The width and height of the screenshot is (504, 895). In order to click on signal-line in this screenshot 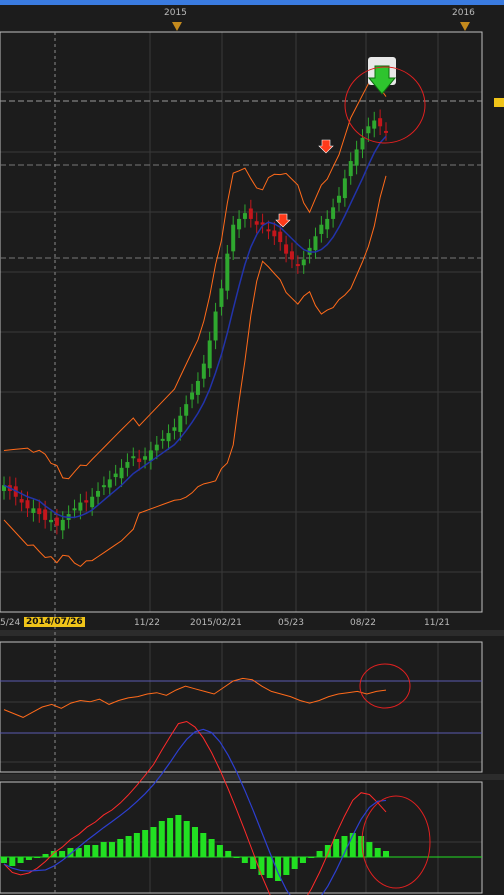, I will do `click(195, 811)`.